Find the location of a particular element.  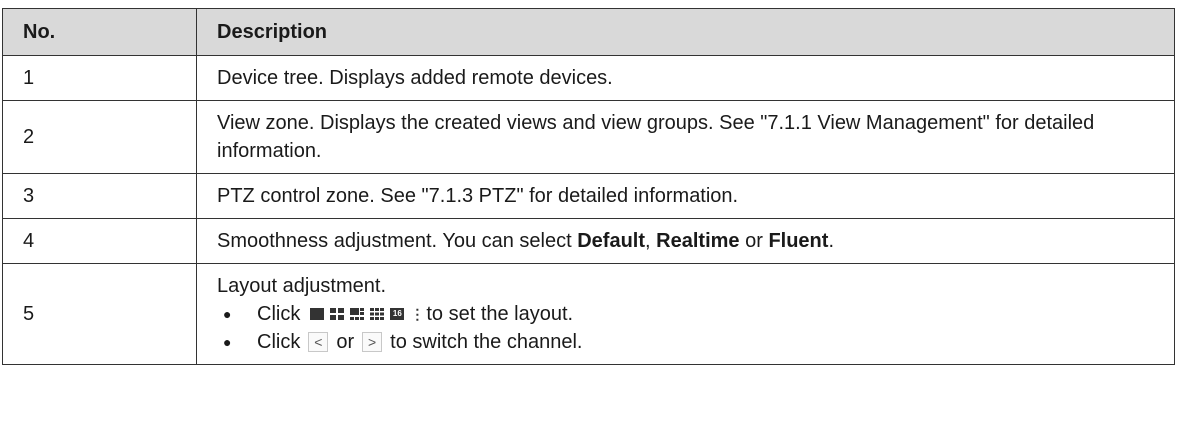

sixteen-view-icon: 16 is located at coordinates (397, 314).